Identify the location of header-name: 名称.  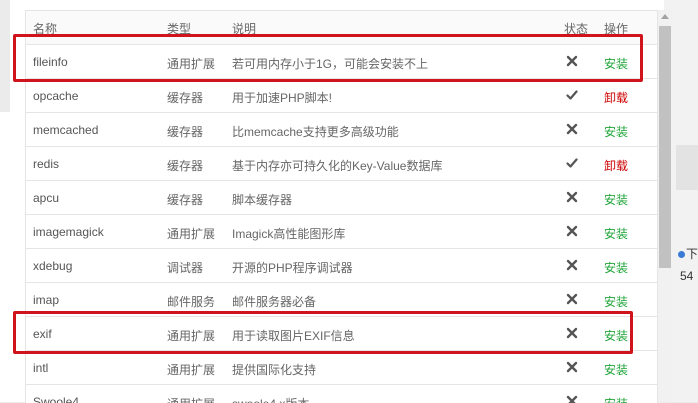
(45, 29).